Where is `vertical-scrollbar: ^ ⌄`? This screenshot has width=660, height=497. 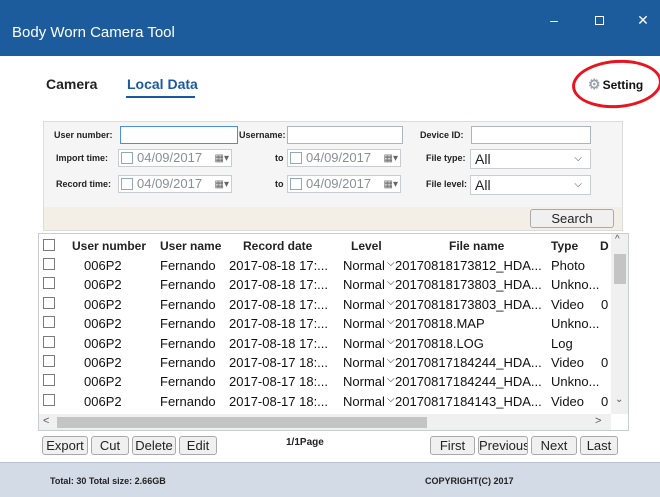
vertical-scrollbar: ^ ⌄ is located at coordinates (619, 324).